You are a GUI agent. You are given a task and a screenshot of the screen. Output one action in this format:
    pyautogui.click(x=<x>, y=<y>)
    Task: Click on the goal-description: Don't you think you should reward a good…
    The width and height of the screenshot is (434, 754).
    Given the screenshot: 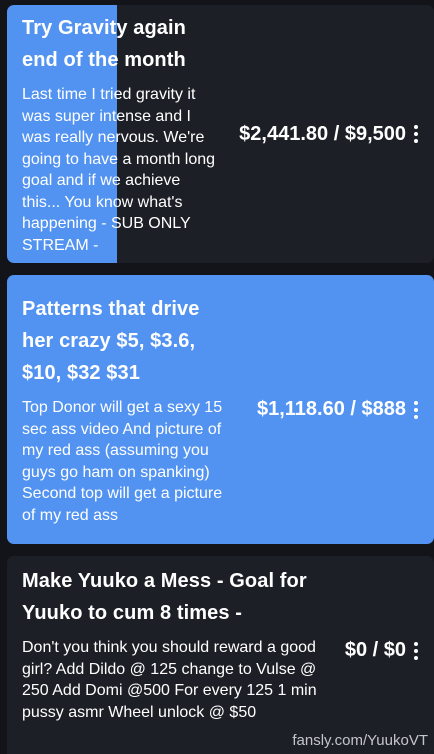 What is the action you would take?
    pyautogui.click(x=169, y=680)
    